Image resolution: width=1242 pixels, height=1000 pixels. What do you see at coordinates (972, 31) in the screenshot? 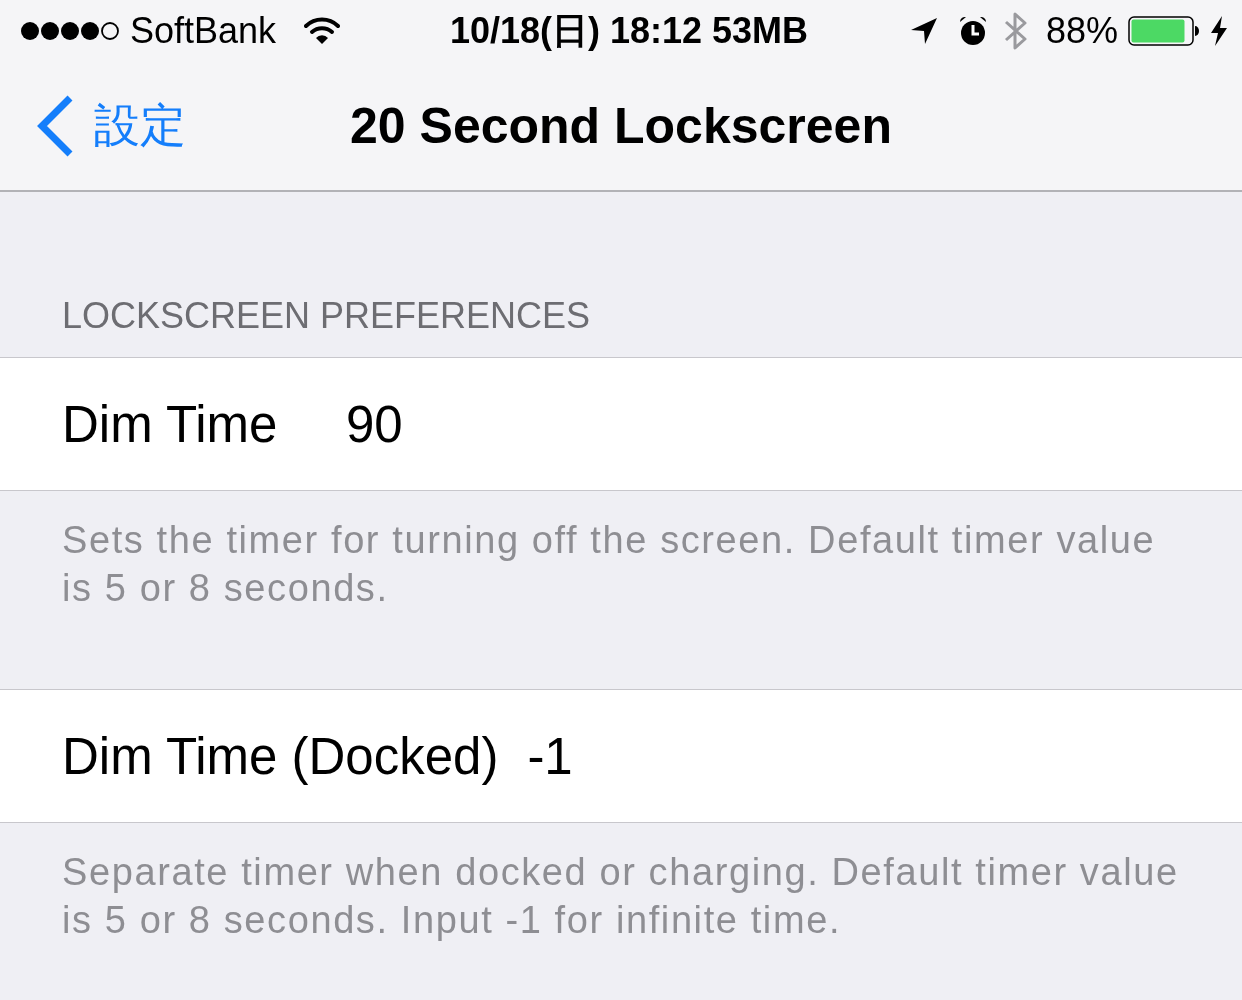
I see `alarm-clock-icon` at bounding box center [972, 31].